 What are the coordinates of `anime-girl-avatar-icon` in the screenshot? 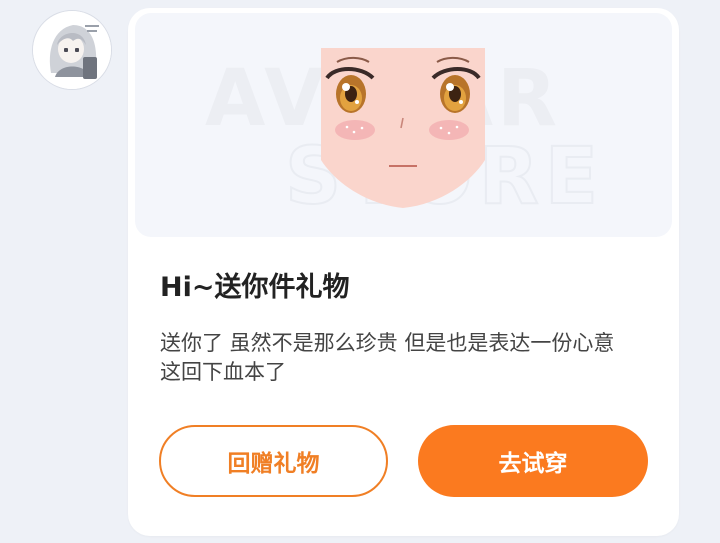 It's located at (72, 50).